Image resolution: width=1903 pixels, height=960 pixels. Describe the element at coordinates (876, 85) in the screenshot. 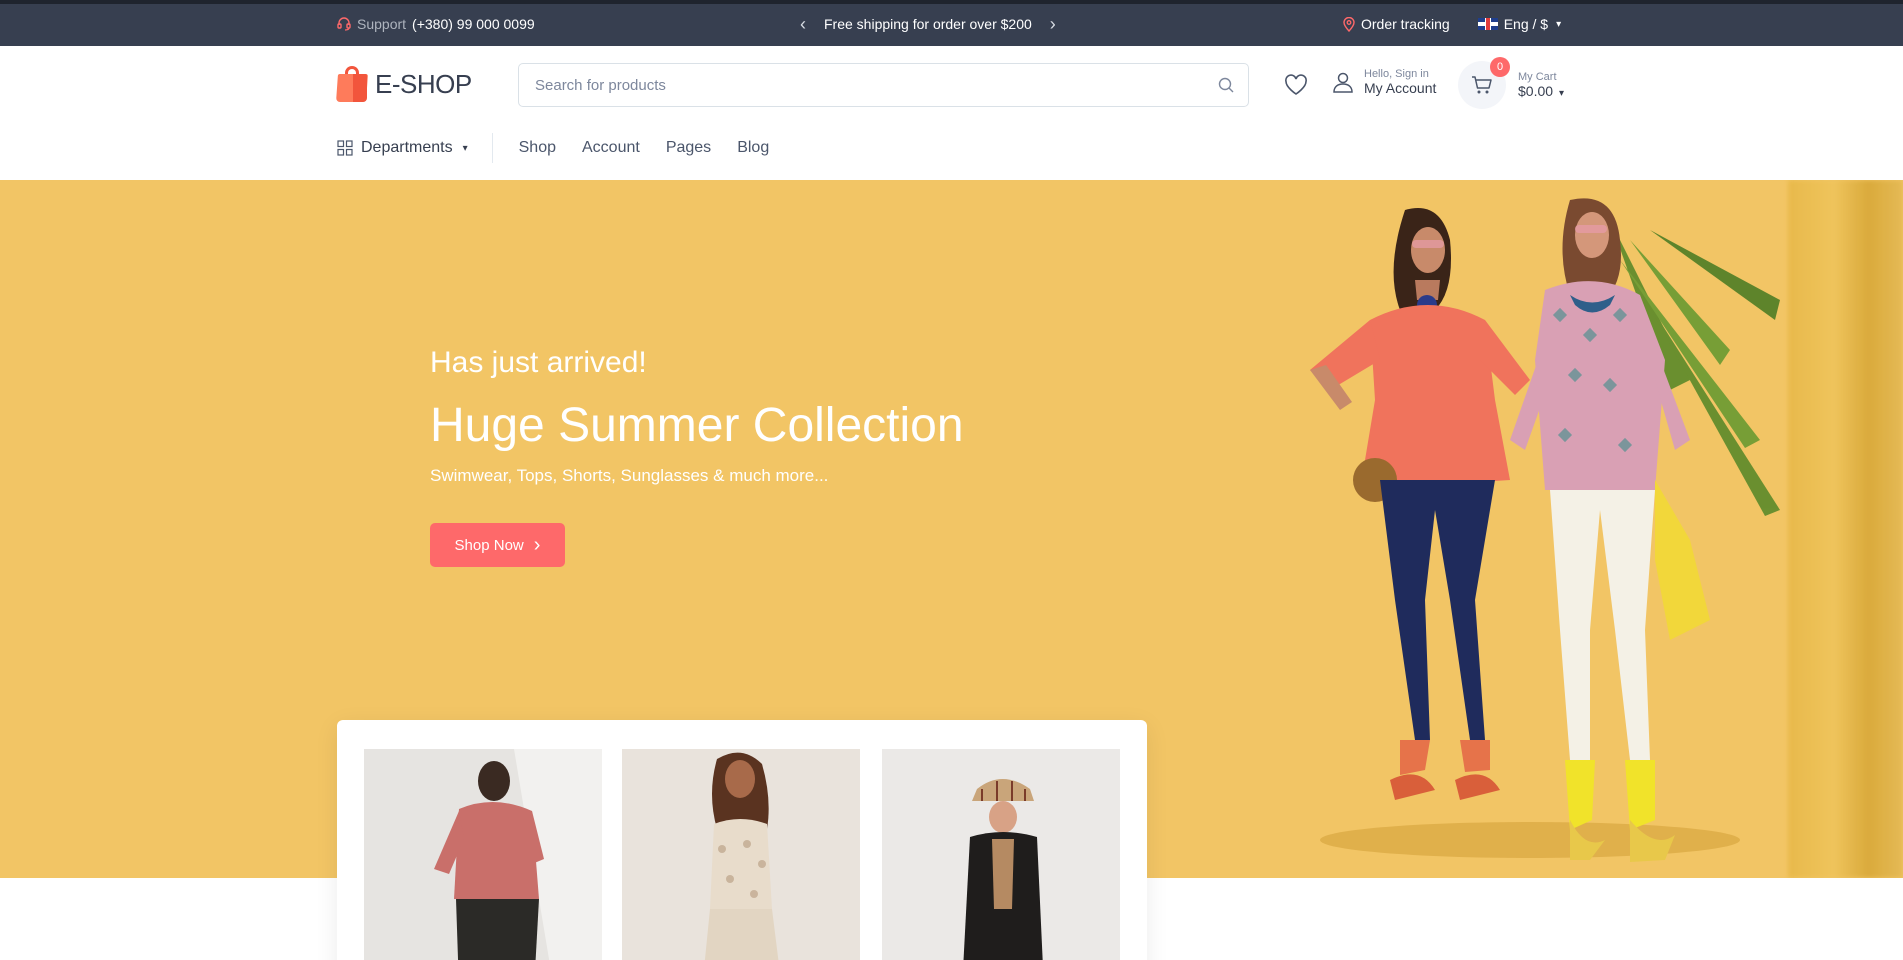

I see `search-input` at that location.